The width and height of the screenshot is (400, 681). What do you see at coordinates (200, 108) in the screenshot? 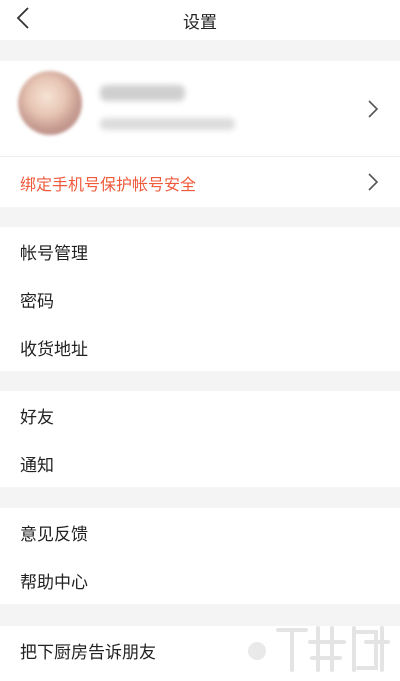
I see `profile-row` at bounding box center [200, 108].